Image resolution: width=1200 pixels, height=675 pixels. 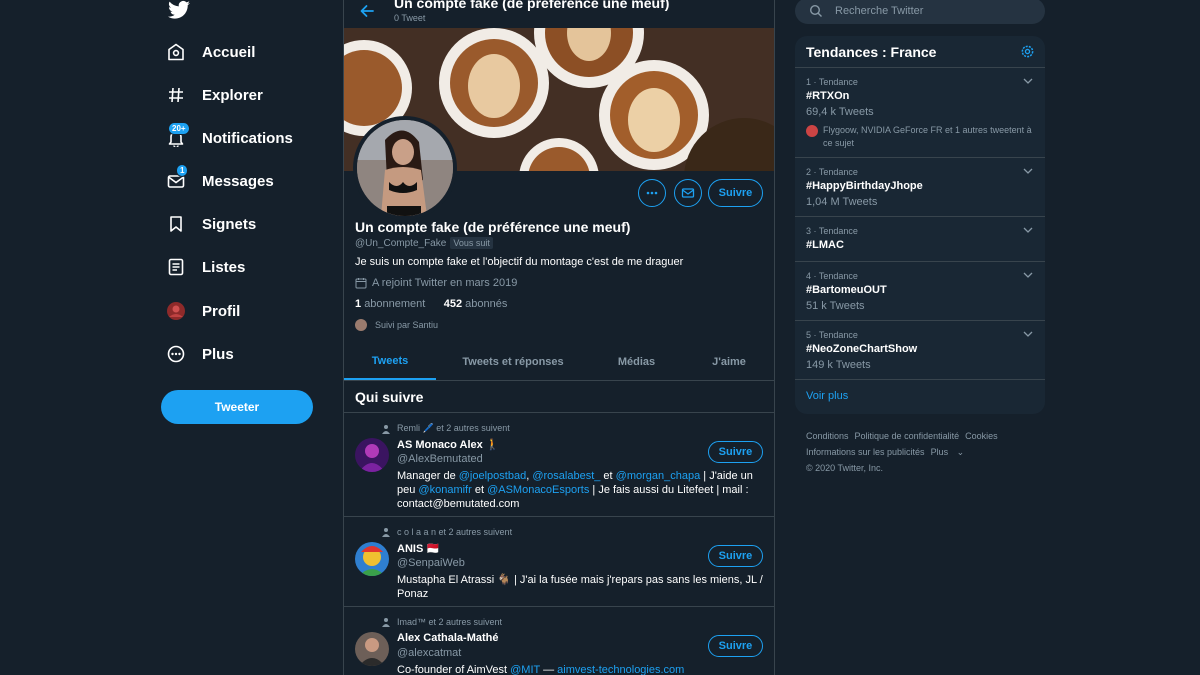 I want to click on footer-link: Cookies, so click(x=981, y=436).